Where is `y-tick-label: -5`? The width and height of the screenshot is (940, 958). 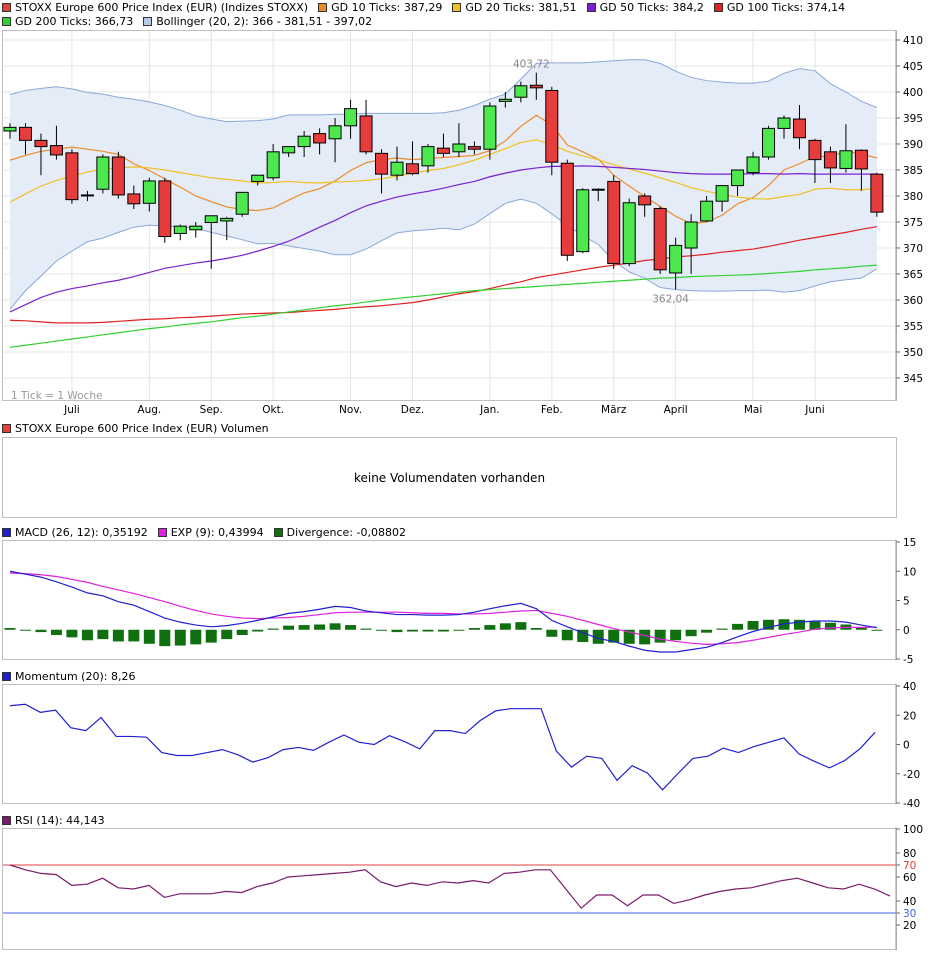 y-tick-label: -5 is located at coordinates (908, 659).